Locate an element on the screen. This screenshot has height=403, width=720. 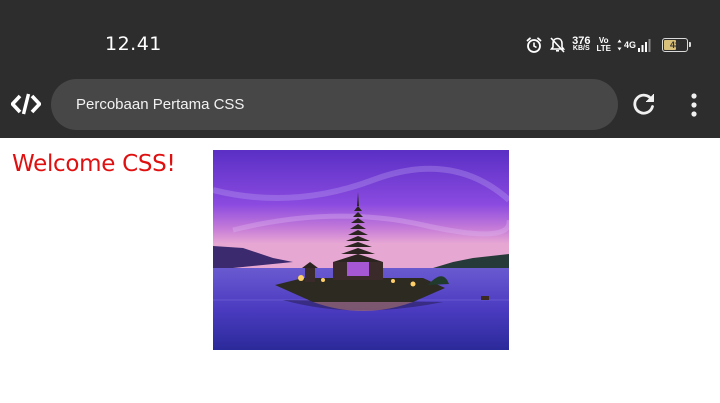
code-icon is located at coordinates (26, 106).